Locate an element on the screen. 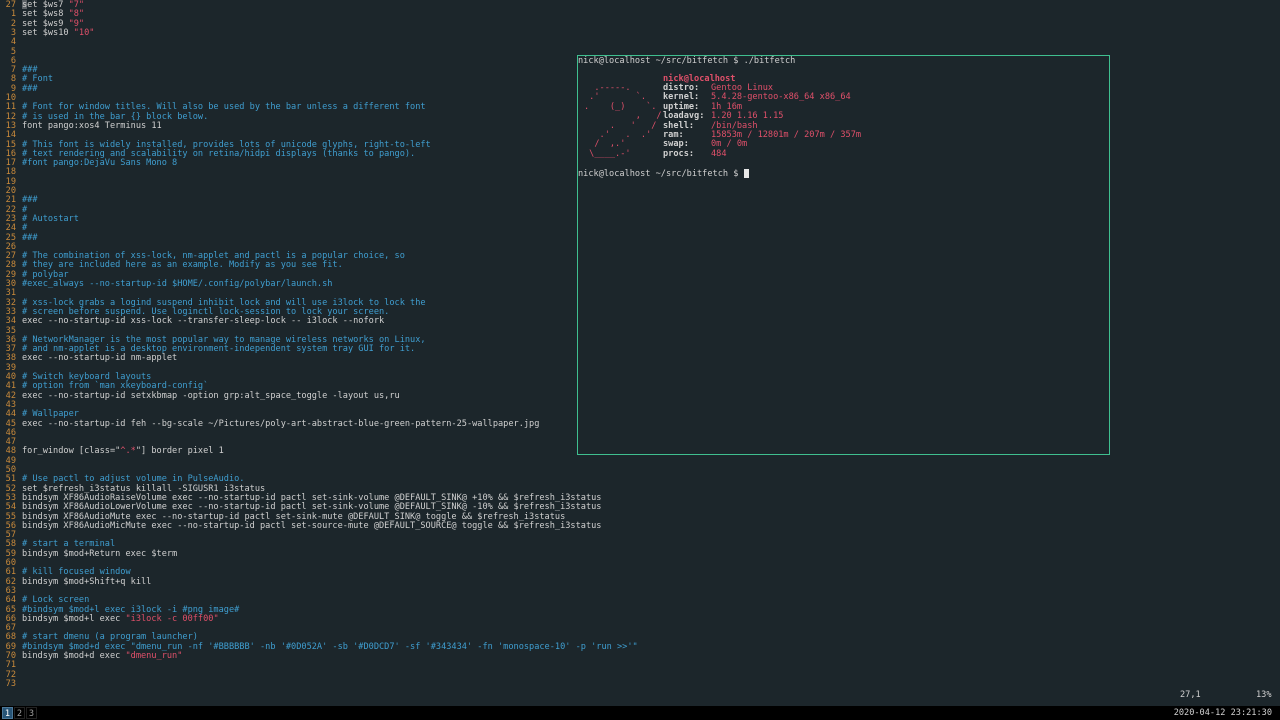  line-text: set $ws10 "10" is located at coordinates (58, 32).